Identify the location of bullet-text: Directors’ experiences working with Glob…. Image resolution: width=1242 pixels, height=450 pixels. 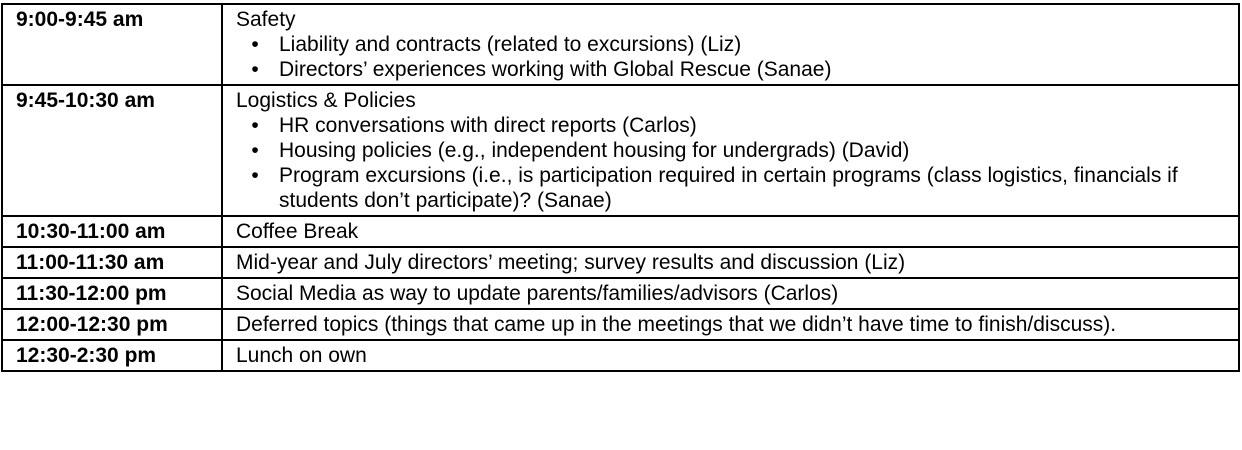
(555, 69).